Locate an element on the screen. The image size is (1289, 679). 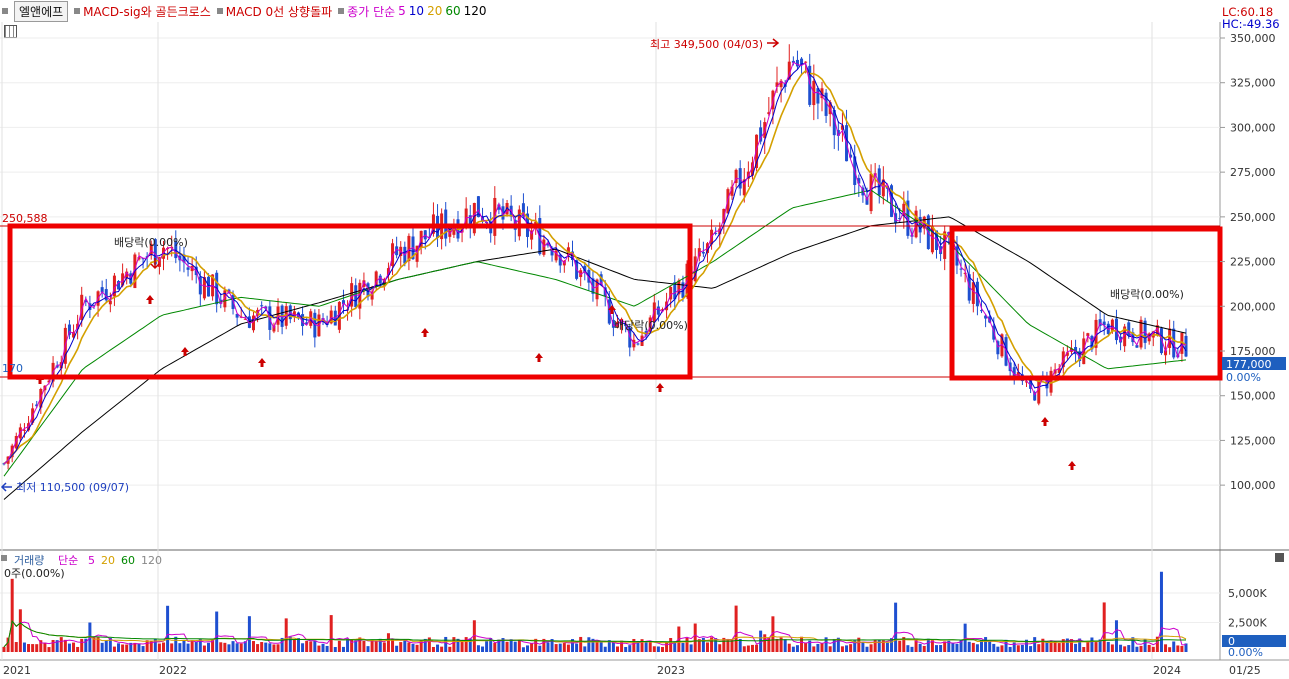
svg-text: 120 is located at coordinates (151, 560).